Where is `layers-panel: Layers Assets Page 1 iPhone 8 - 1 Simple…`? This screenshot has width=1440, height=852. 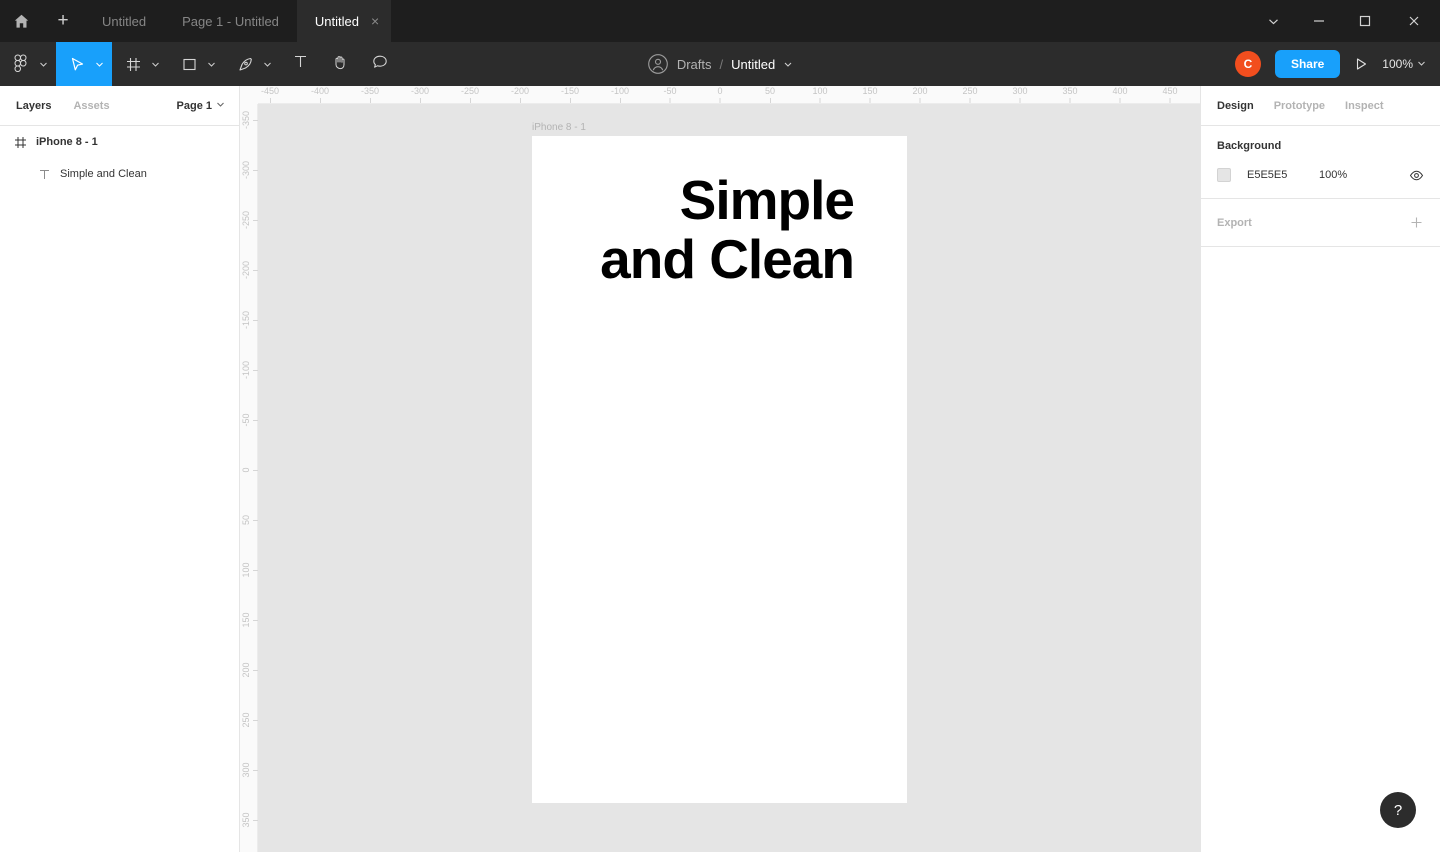
layers-panel: Layers Assets Page 1 iPhone 8 - 1 Simple… is located at coordinates (120, 469).